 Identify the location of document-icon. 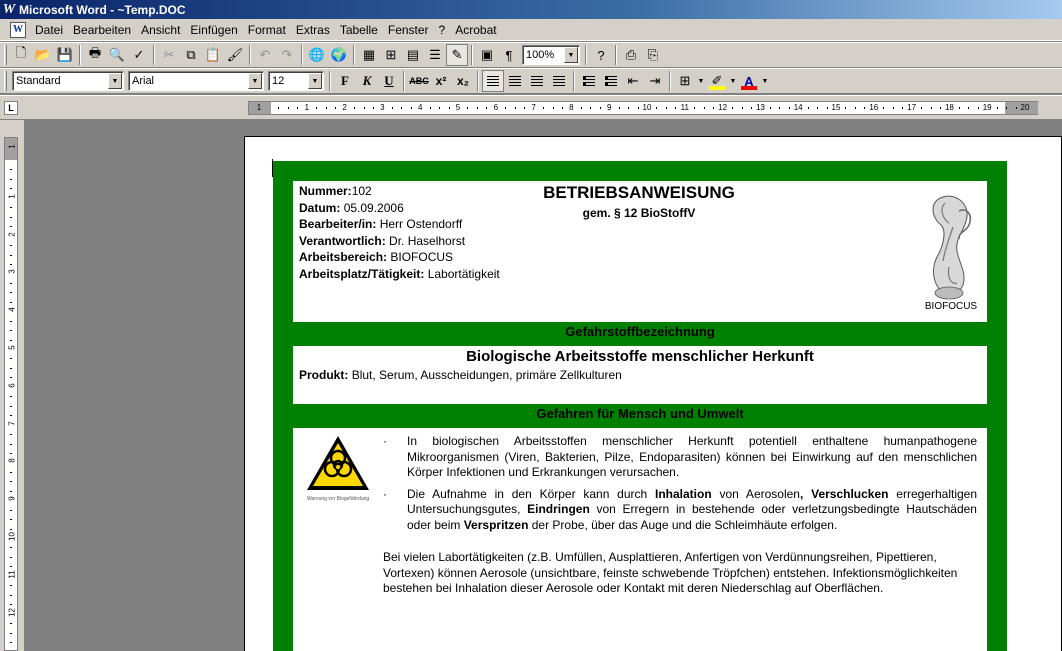
(18, 29).